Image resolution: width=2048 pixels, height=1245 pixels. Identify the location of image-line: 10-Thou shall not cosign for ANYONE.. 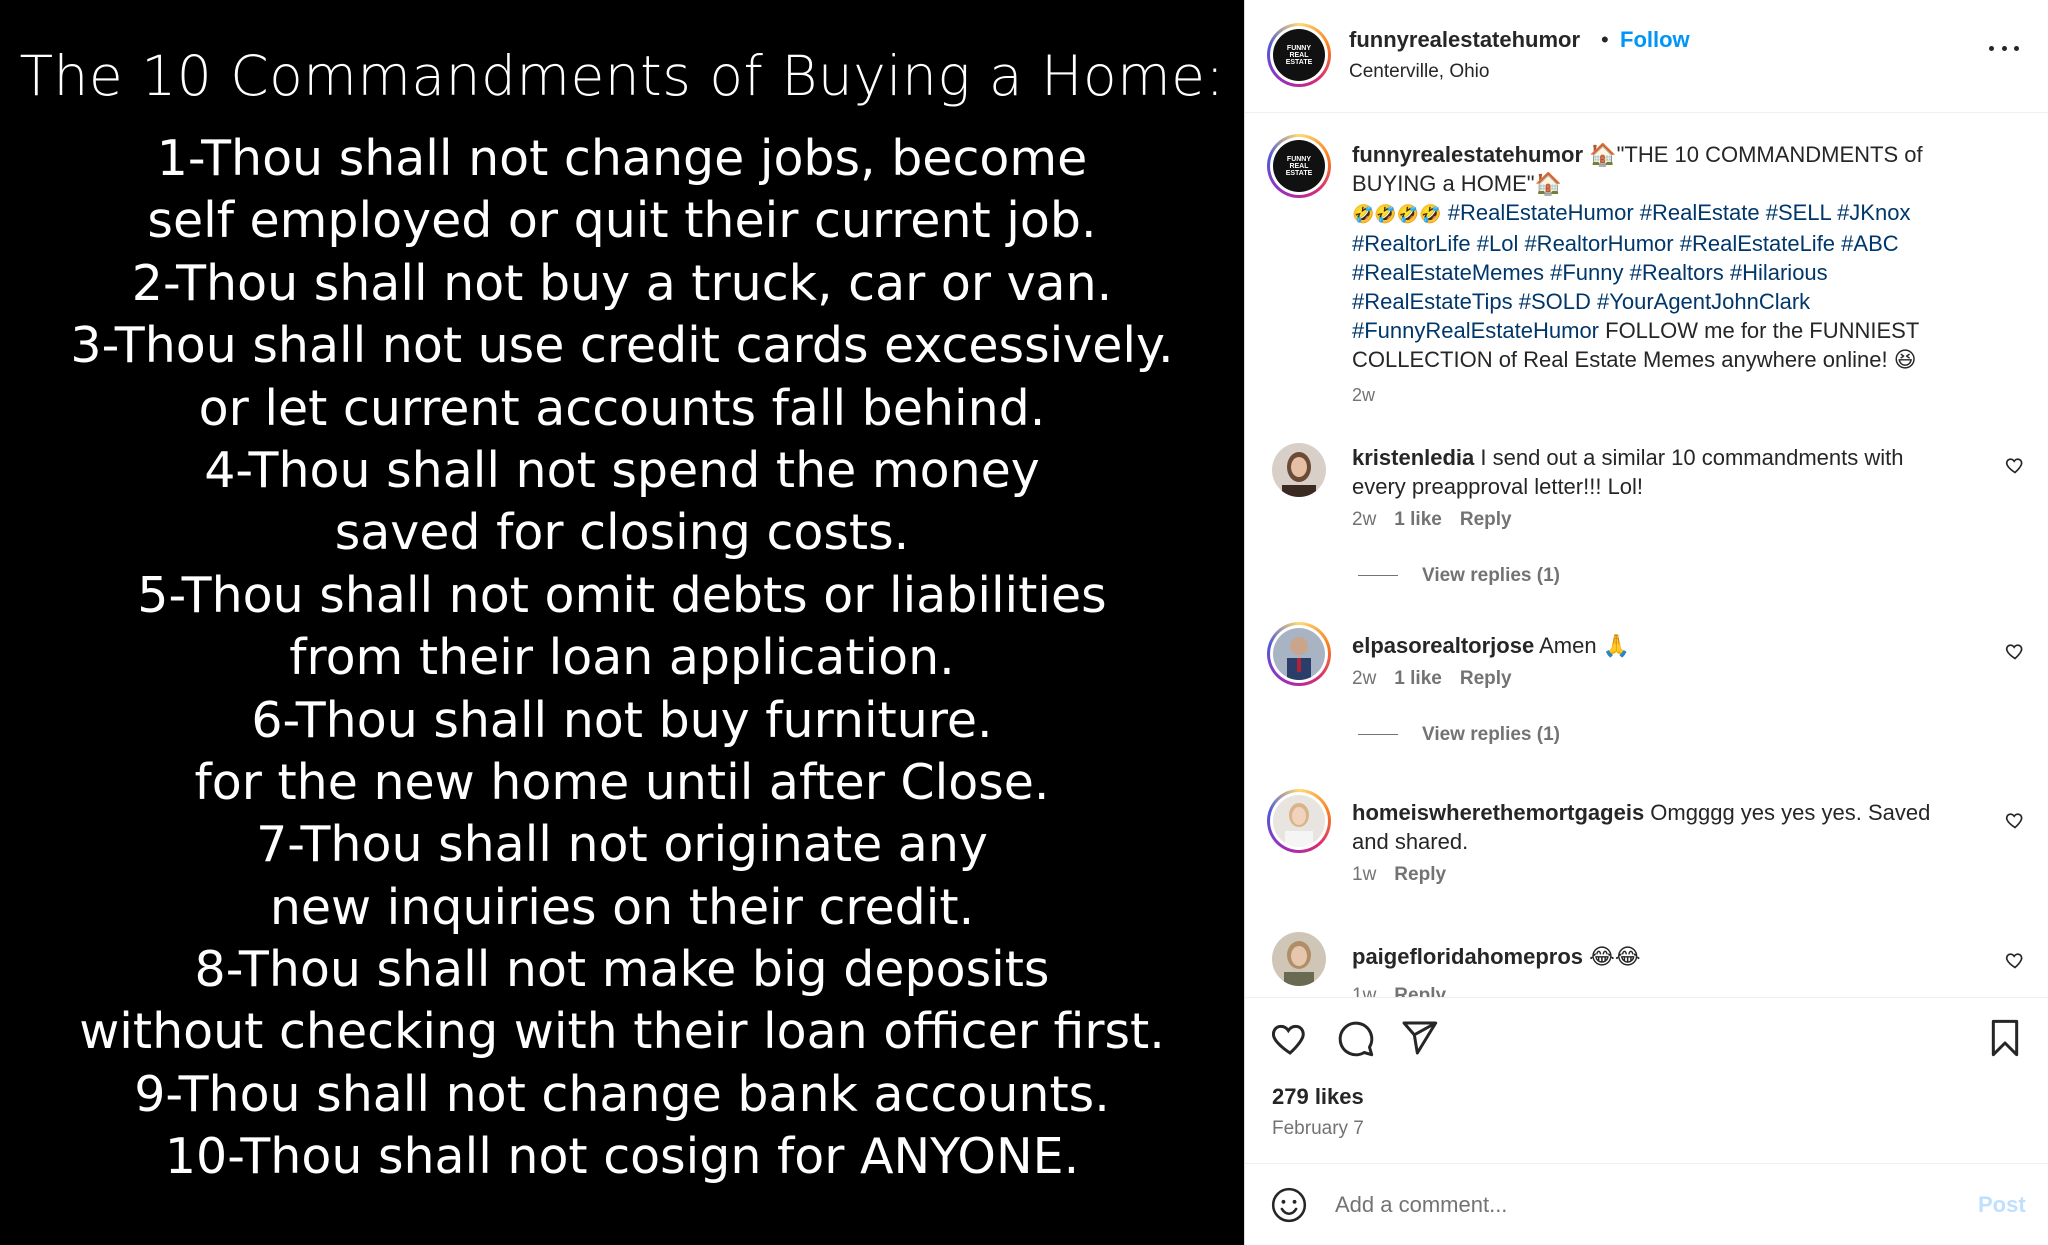
(622, 1157).